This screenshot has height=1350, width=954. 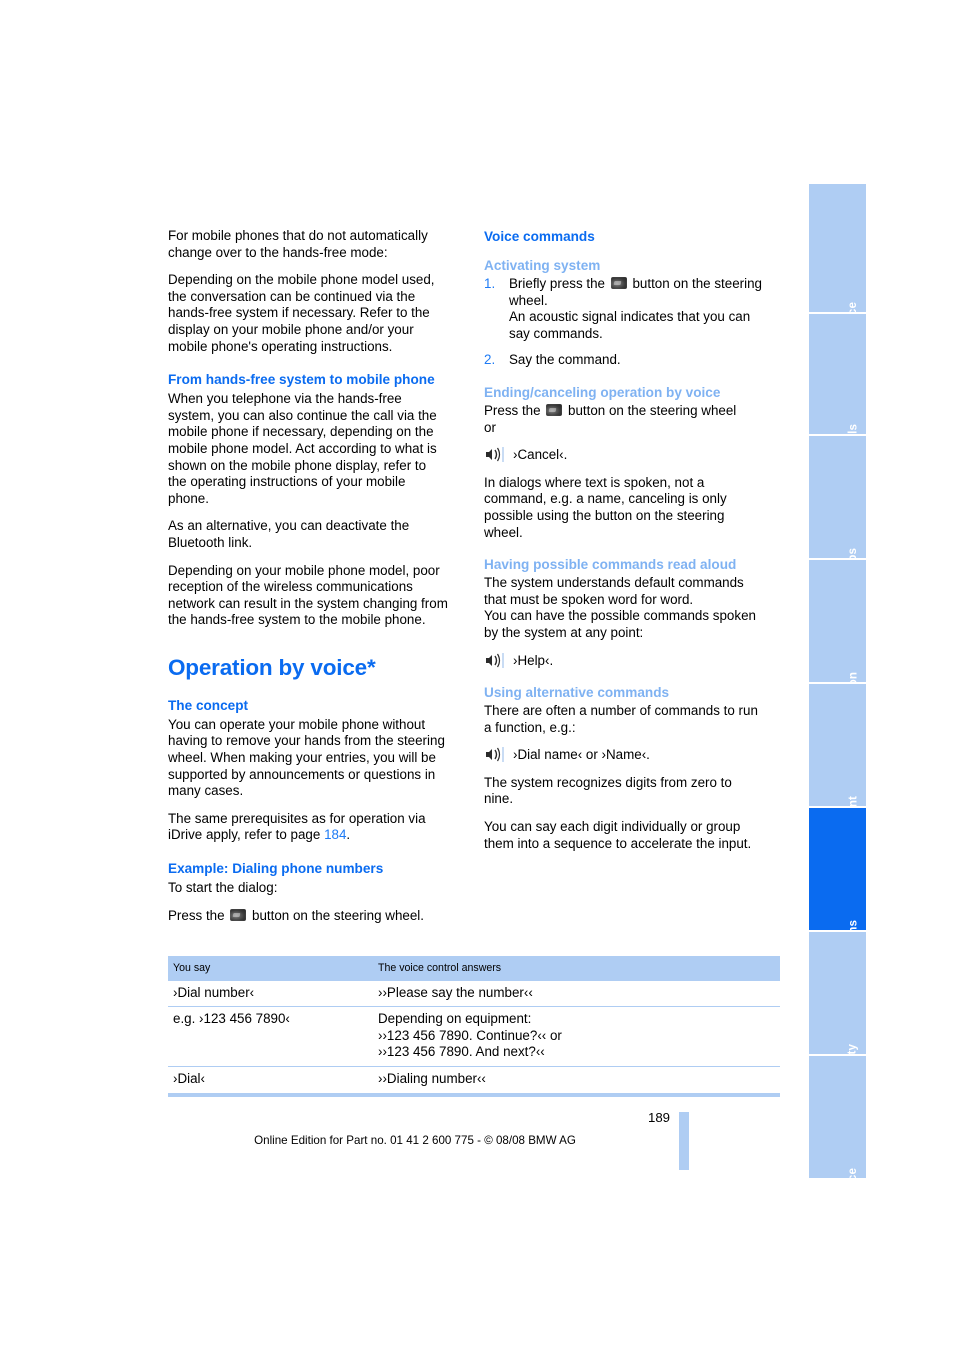 I want to click on voice-command-text: ›Cancel‹., so click(x=540, y=455).